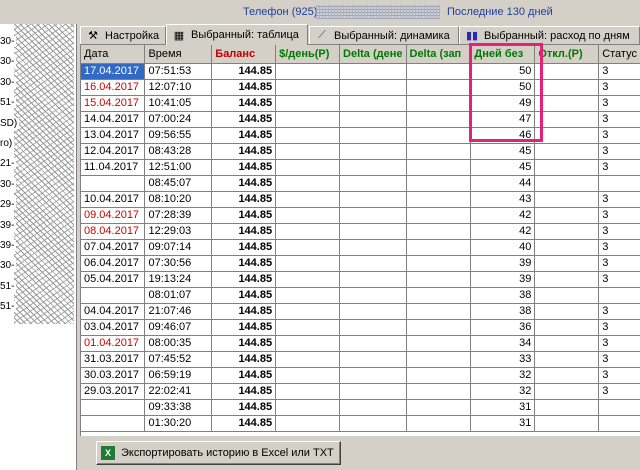 Image resolution: width=640 pixels, height=470 pixels. What do you see at coordinates (178, 231) in the screenshot?
I see `cell-time: 12:29:03` at bounding box center [178, 231].